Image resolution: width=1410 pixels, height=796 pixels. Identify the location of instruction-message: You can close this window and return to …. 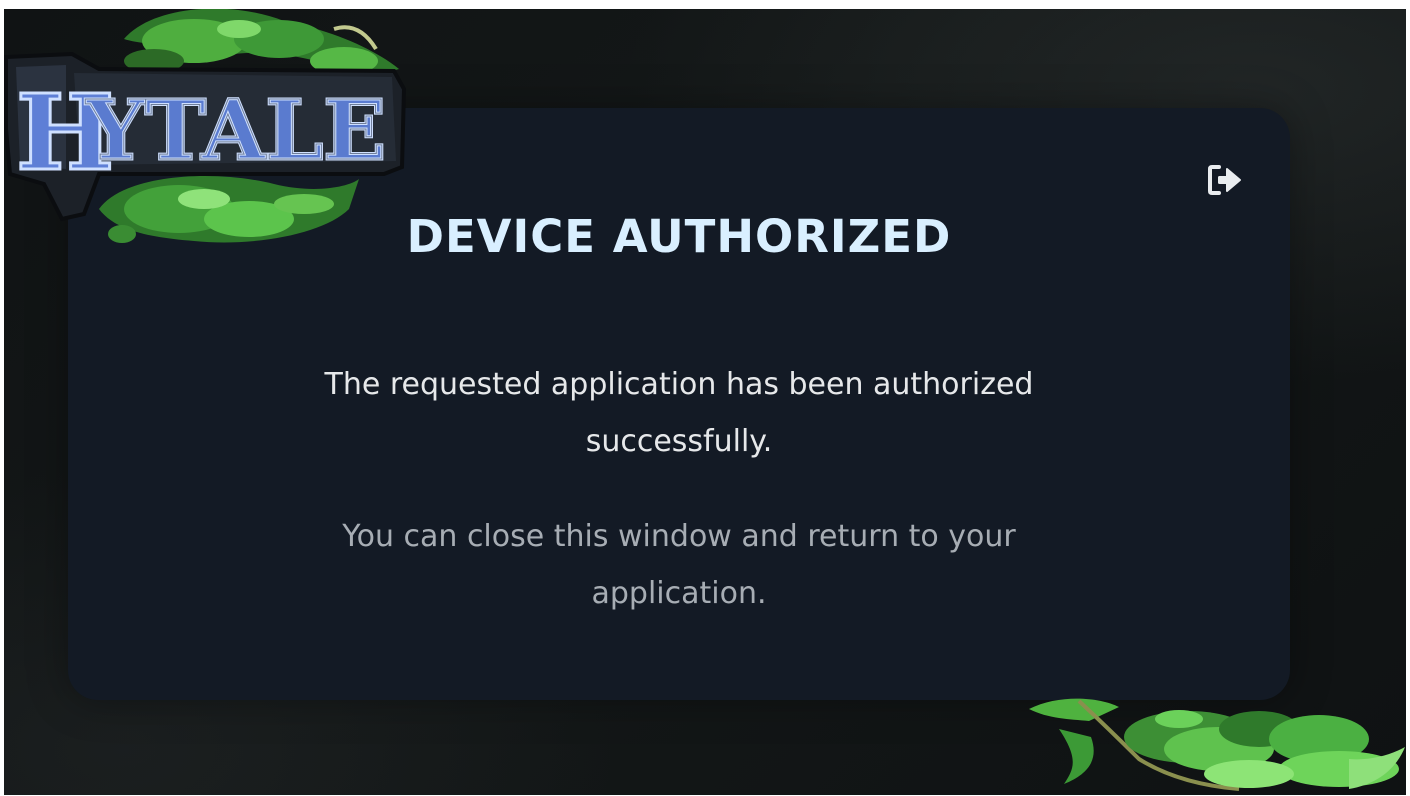
(679, 565).